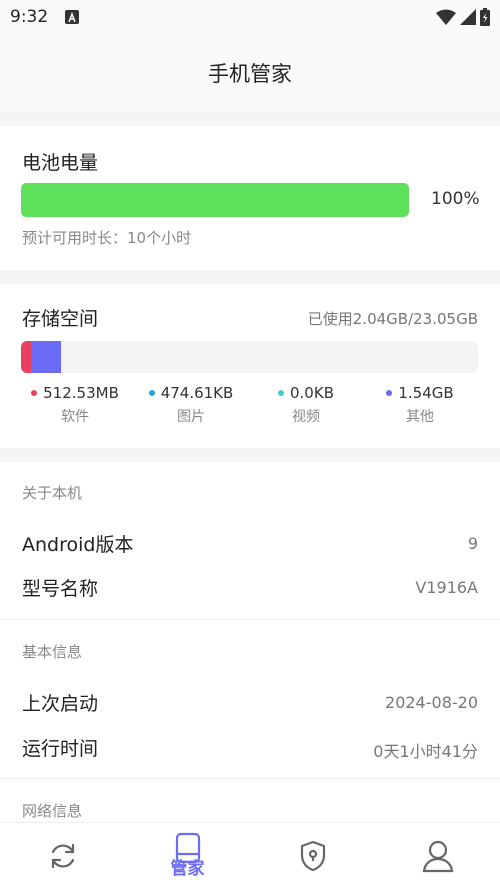 The width and height of the screenshot is (500, 888). What do you see at coordinates (52, 811) in the screenshot?
I see `section-network-title: 网络信息` at bounding box center [52, 811].